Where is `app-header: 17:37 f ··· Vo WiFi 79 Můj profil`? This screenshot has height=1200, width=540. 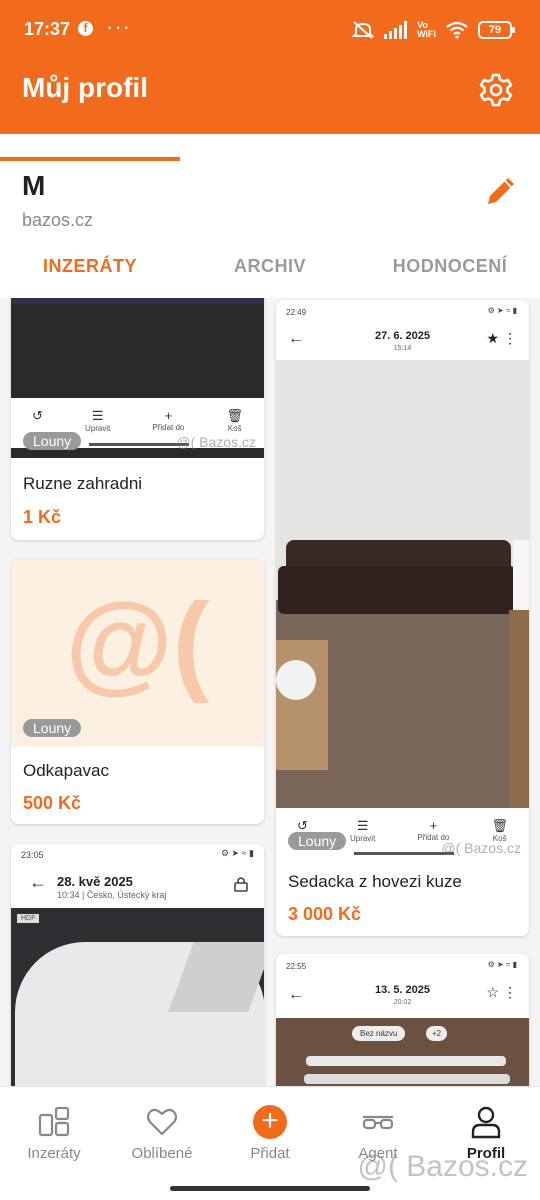
app-header: 17:37 f ··· Vo WiFi 79 Můj profil is located at coordinates (270, 67).